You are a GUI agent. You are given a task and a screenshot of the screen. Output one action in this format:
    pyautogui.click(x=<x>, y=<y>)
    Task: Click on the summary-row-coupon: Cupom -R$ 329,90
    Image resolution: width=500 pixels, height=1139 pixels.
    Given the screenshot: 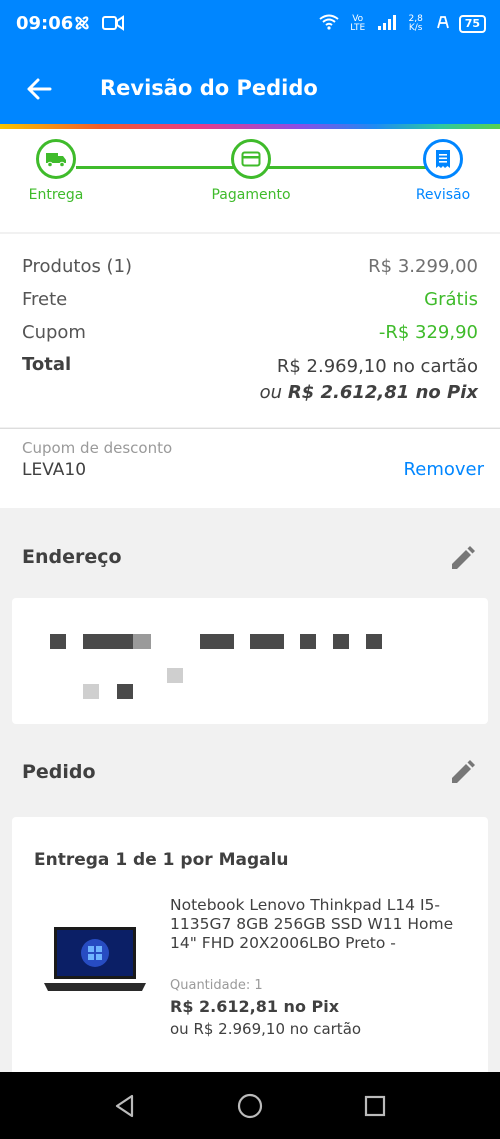 What is the action you would take?
    pyautogui.click(x=250, y=332)
    